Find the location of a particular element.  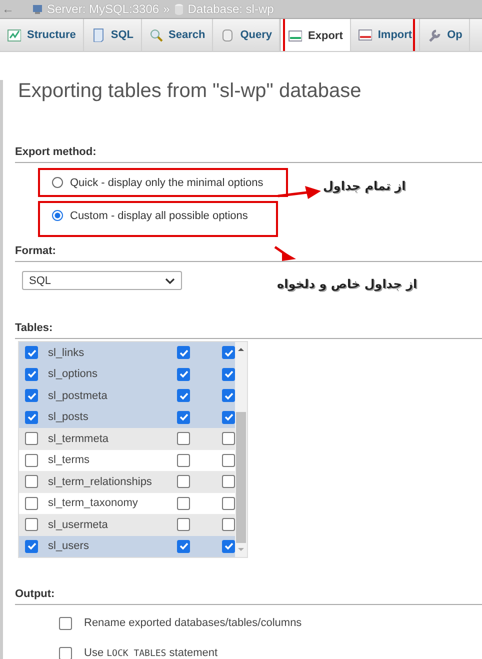

section-heading: Tables: is located at coordinates (248, 330).